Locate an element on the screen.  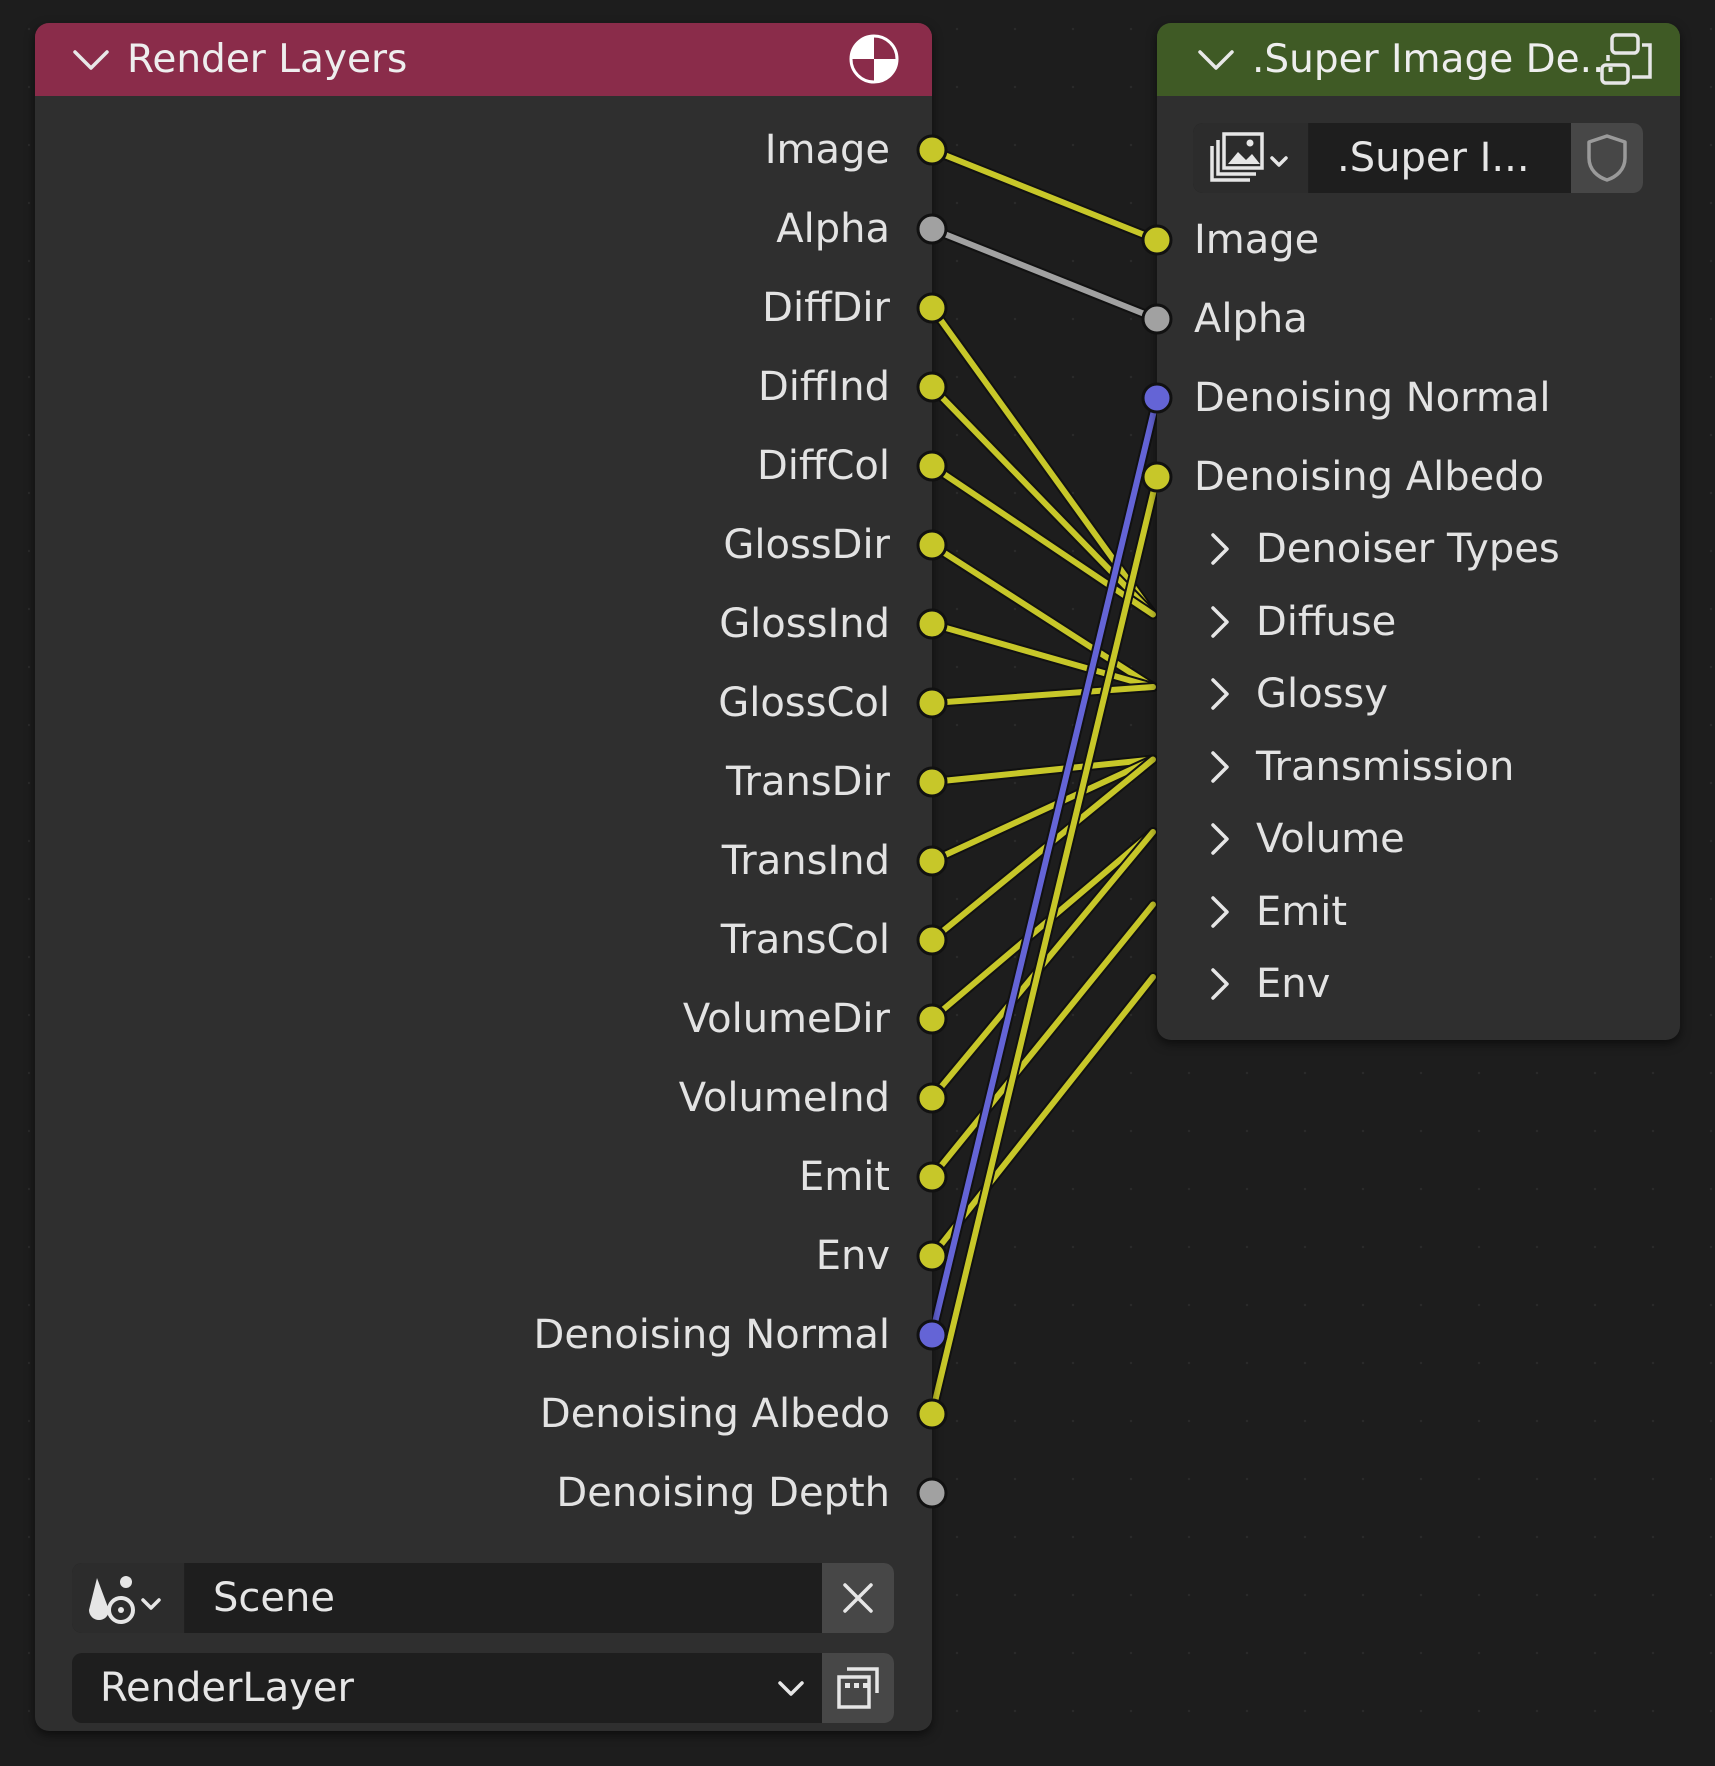
output-socket-denoising-albedo is located at coordinates (932, 1414).